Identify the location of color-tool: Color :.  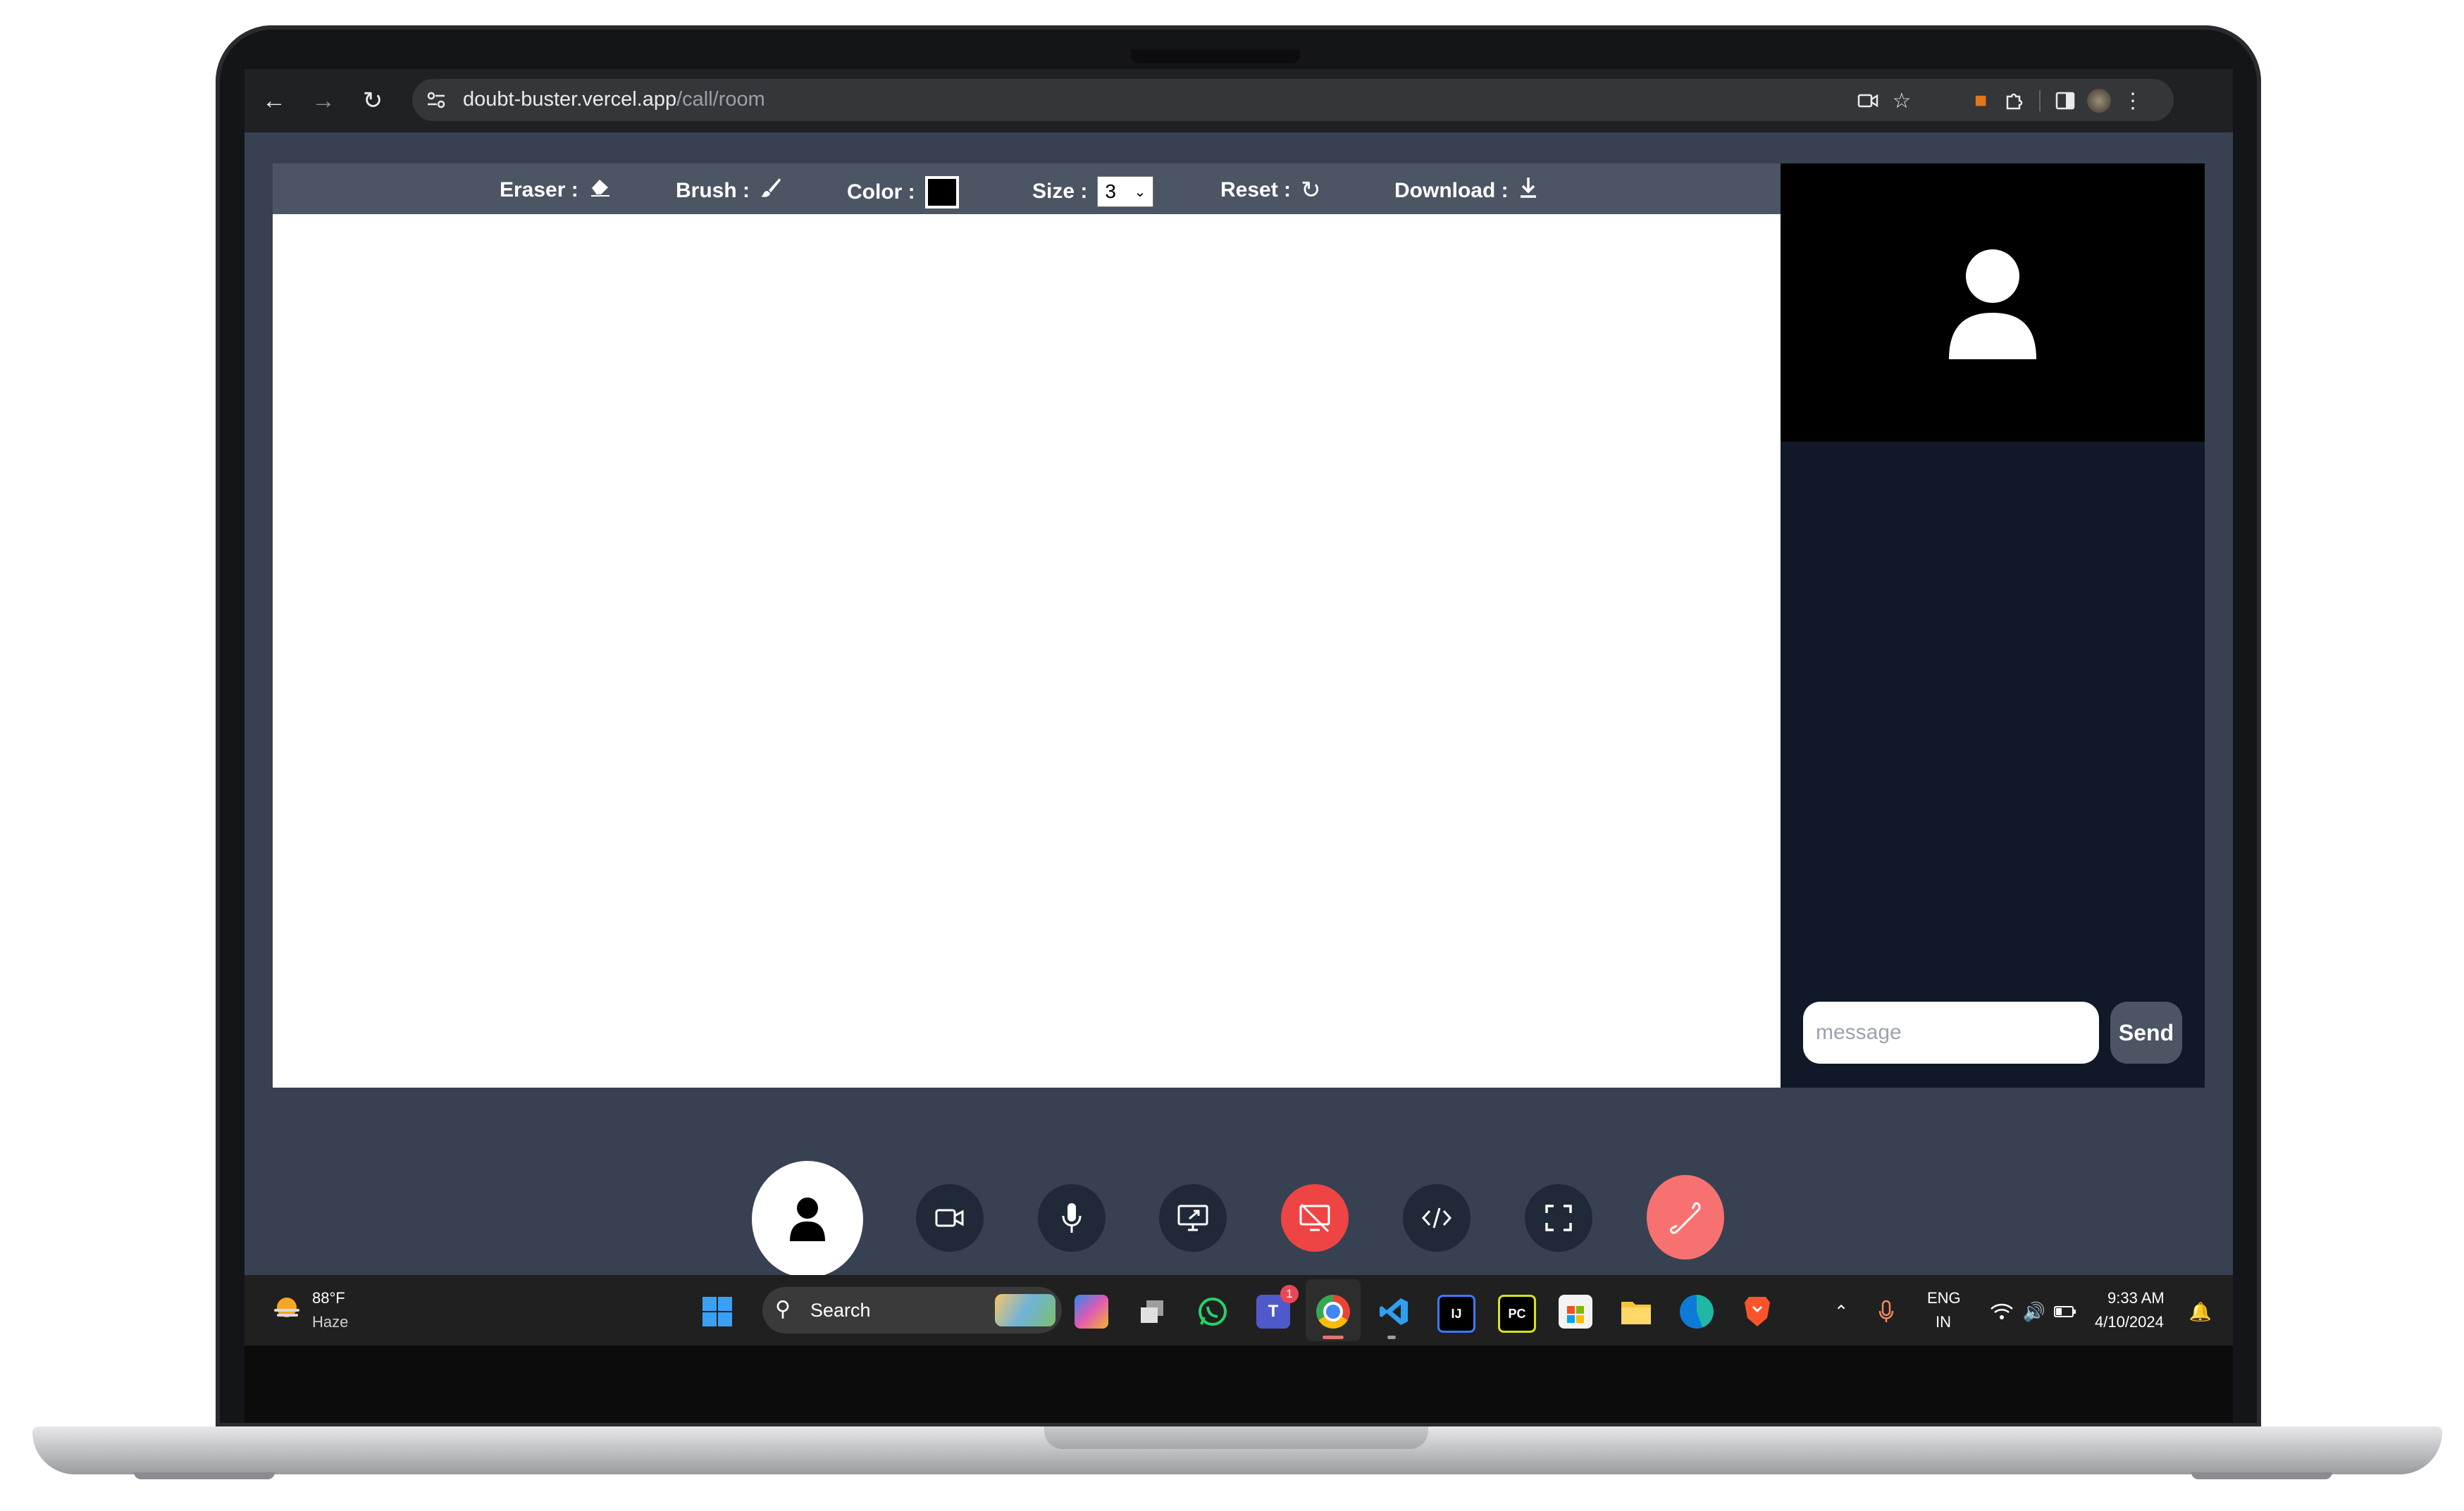
(903, 192).